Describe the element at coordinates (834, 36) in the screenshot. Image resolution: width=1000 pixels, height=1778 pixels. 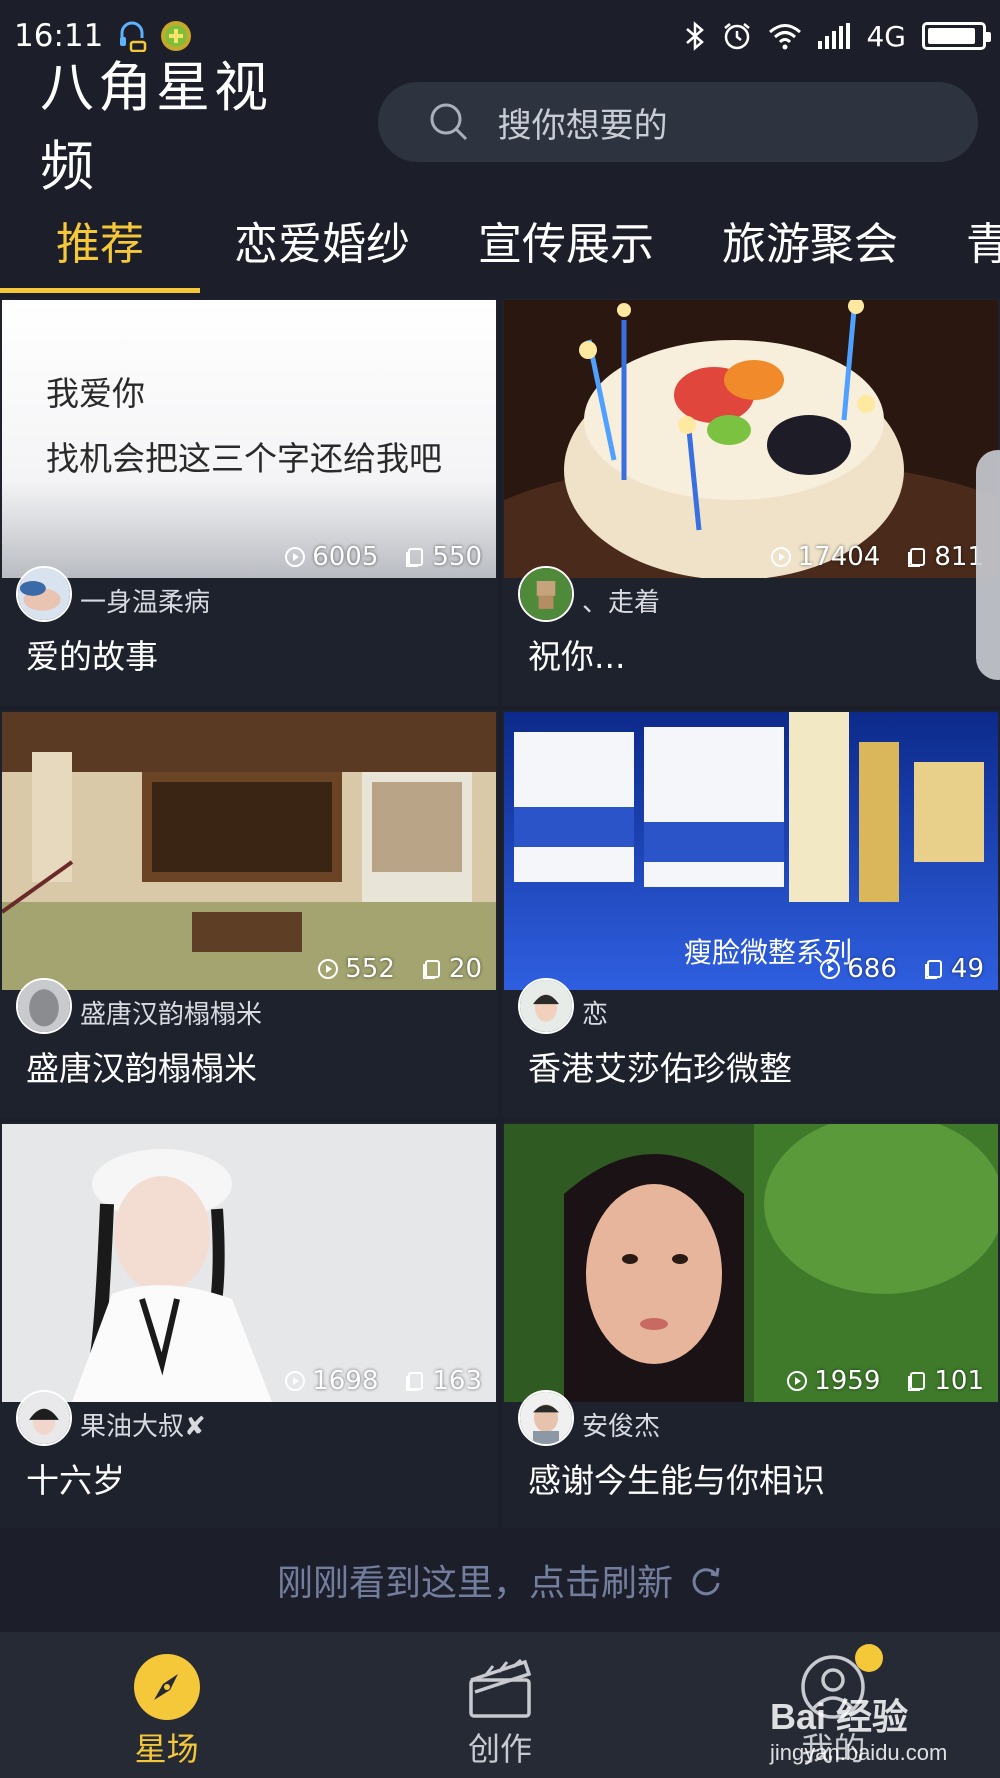
I see `signal-icon` at that location.